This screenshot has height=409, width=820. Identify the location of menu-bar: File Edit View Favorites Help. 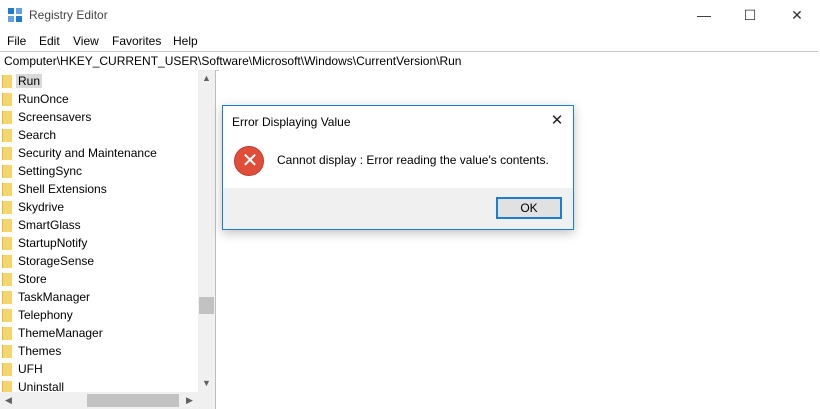
(410, 41).